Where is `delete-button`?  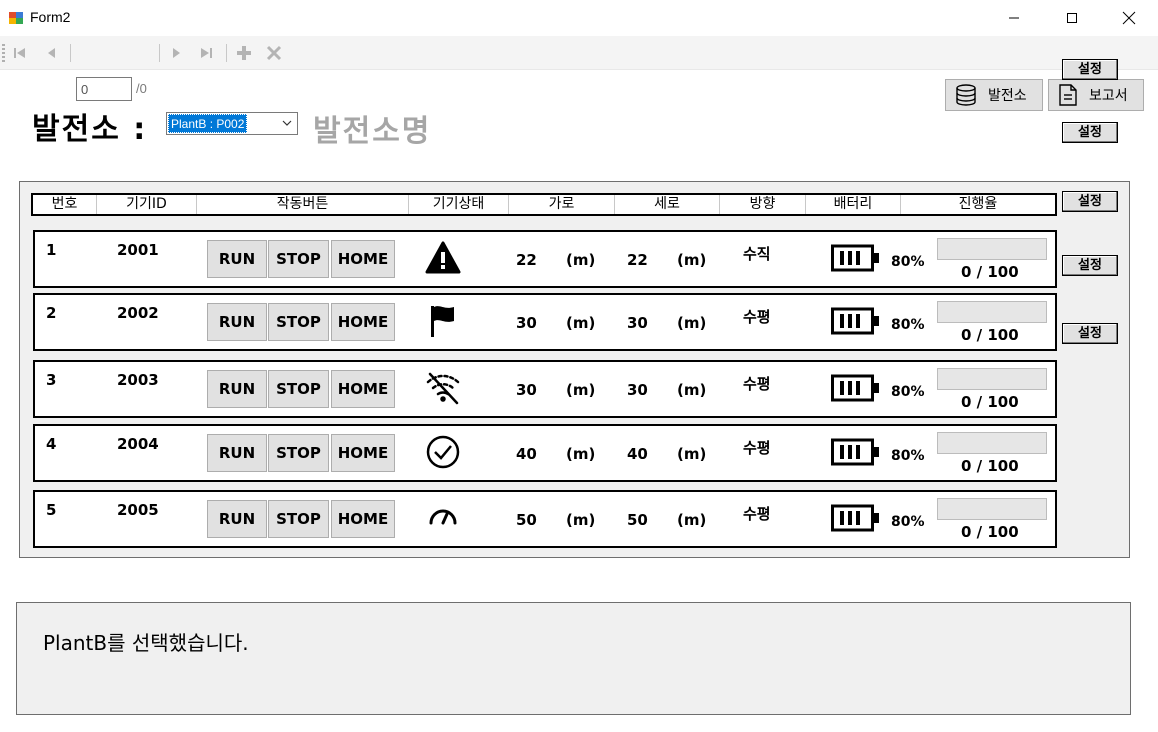 delete-button is located at coordinates (274, 53).